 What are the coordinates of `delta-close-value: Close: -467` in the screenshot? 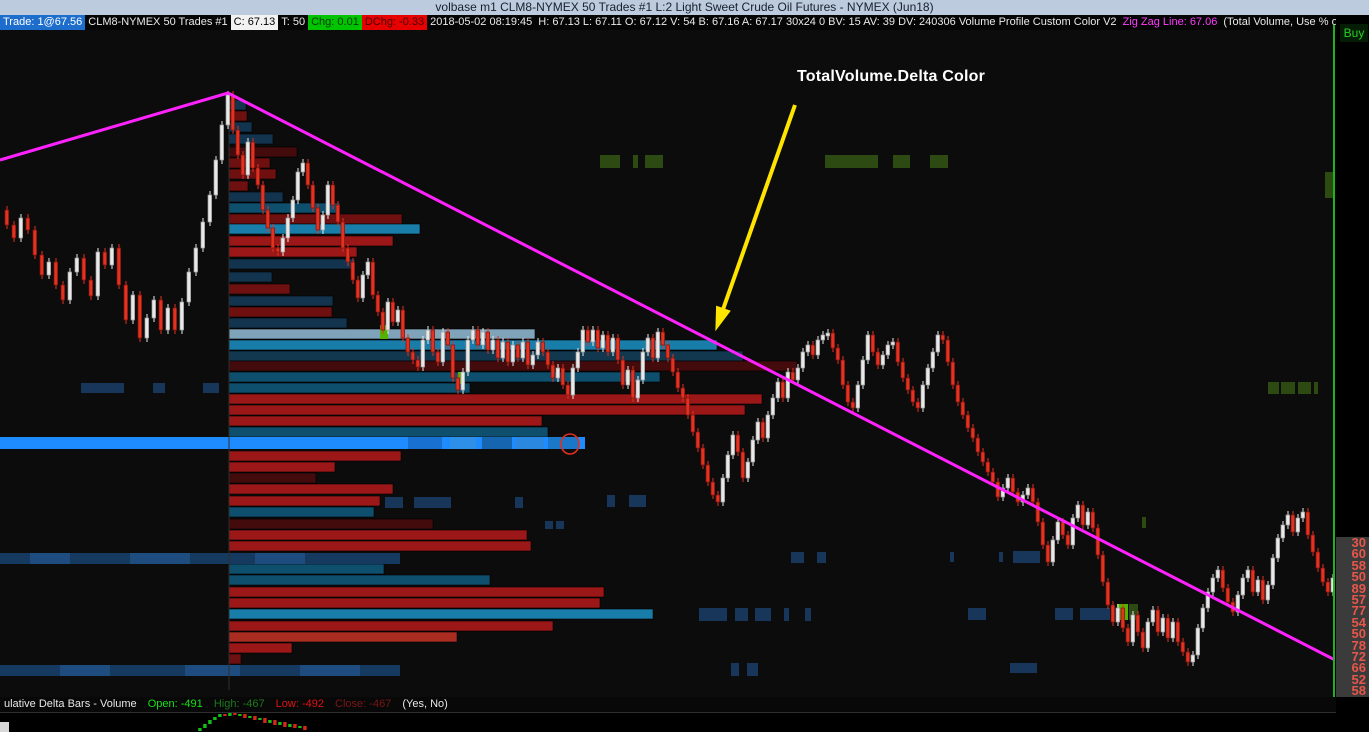 It's located at (363, 704).